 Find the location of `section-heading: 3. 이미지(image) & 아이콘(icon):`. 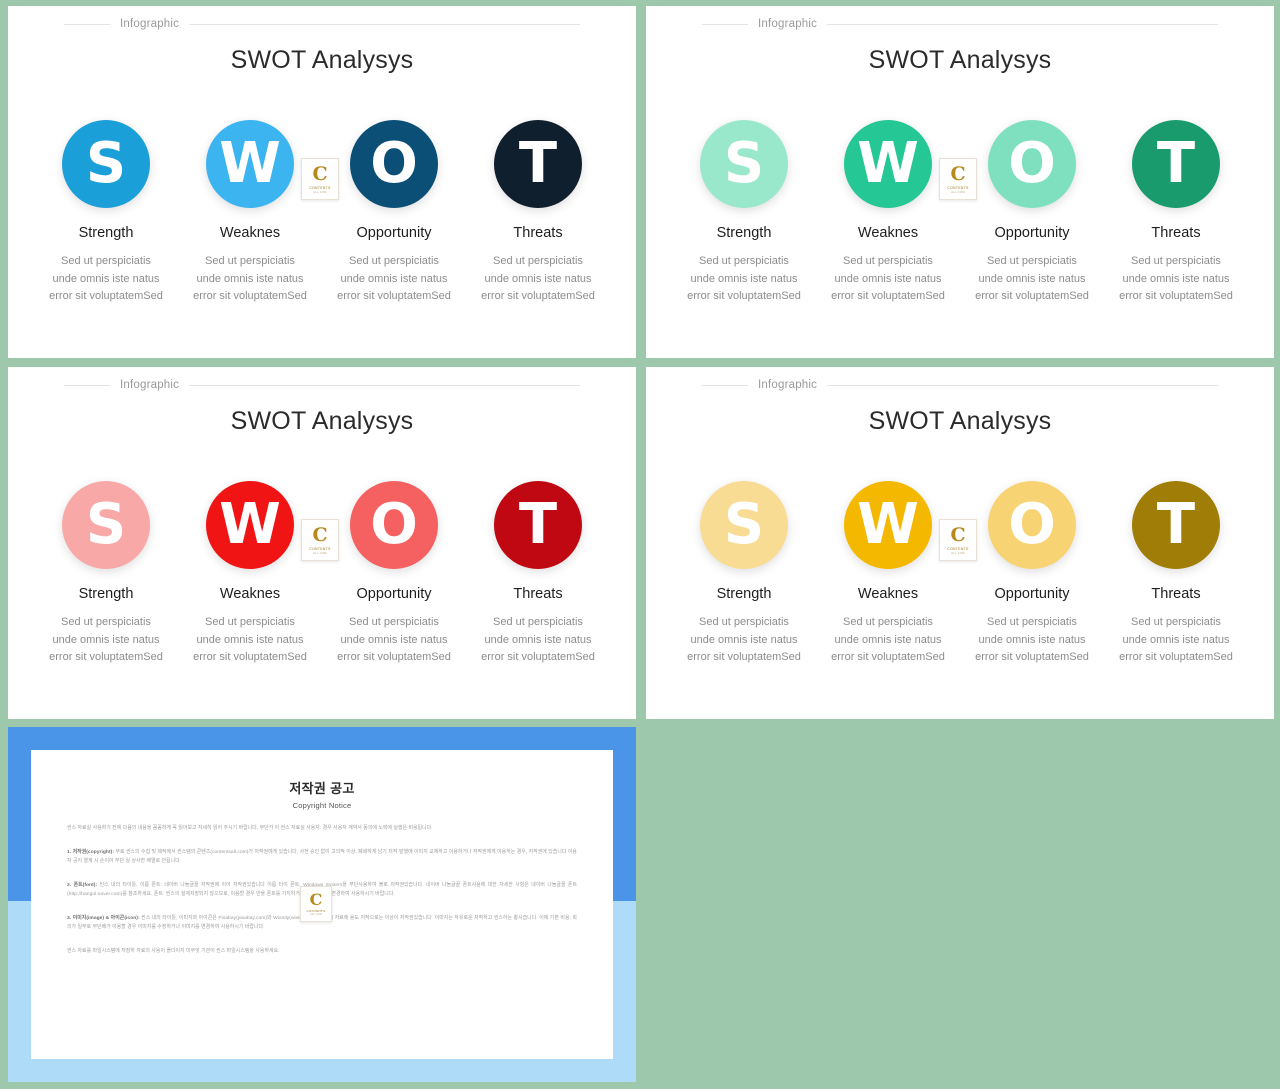

section-heading: 3. 이미지(image) & 아이콘(icon): is located at coordinates (103, 918).